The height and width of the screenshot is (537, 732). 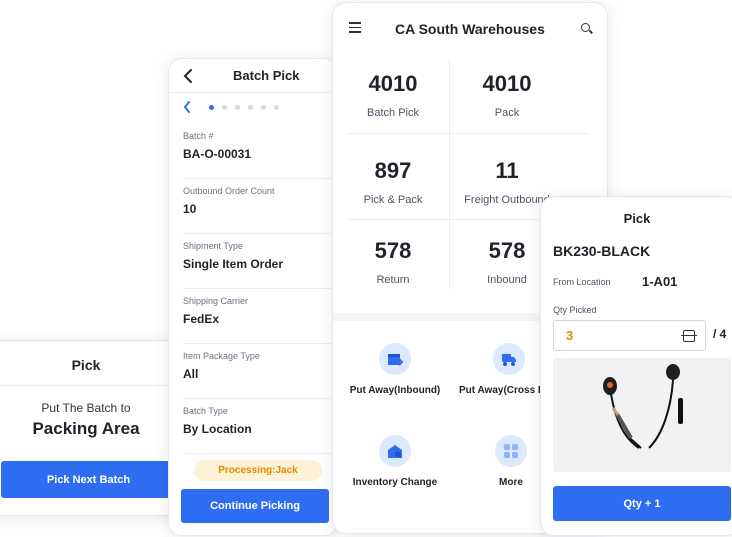 I want to click on stat-pack: 4010 Pack, so click(x=507, y=95).